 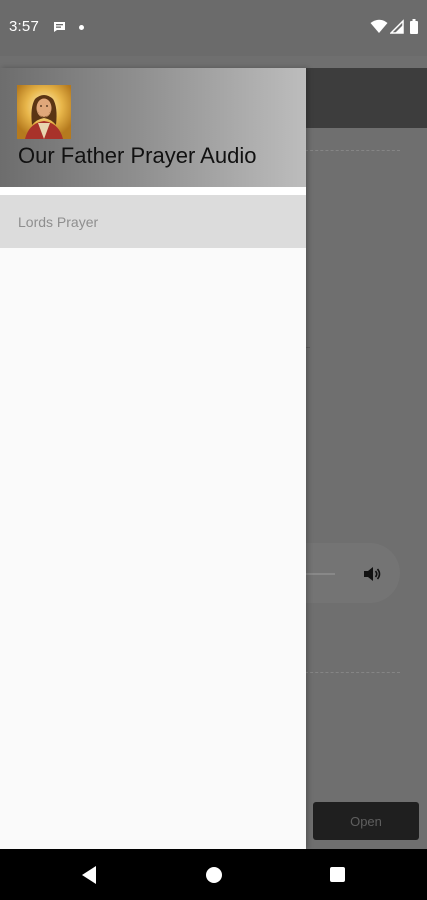 I want to click on drawer-divider, so click(x=153, y=191).